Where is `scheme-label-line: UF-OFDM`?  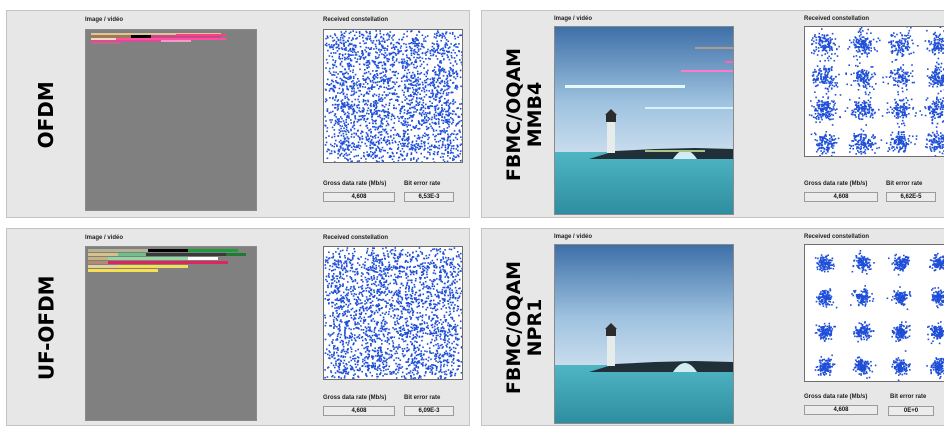 scheme-label-line: UF-OFDM is located at coordinates (46, 328).